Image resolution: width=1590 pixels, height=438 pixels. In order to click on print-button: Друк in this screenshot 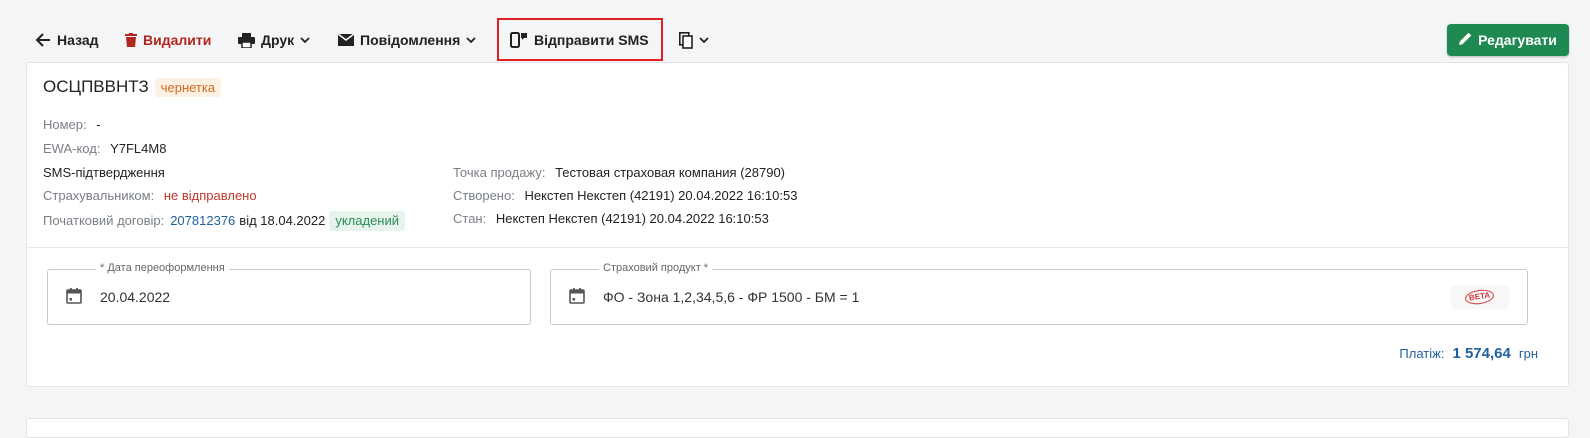, I will do `click(274, 40)`.